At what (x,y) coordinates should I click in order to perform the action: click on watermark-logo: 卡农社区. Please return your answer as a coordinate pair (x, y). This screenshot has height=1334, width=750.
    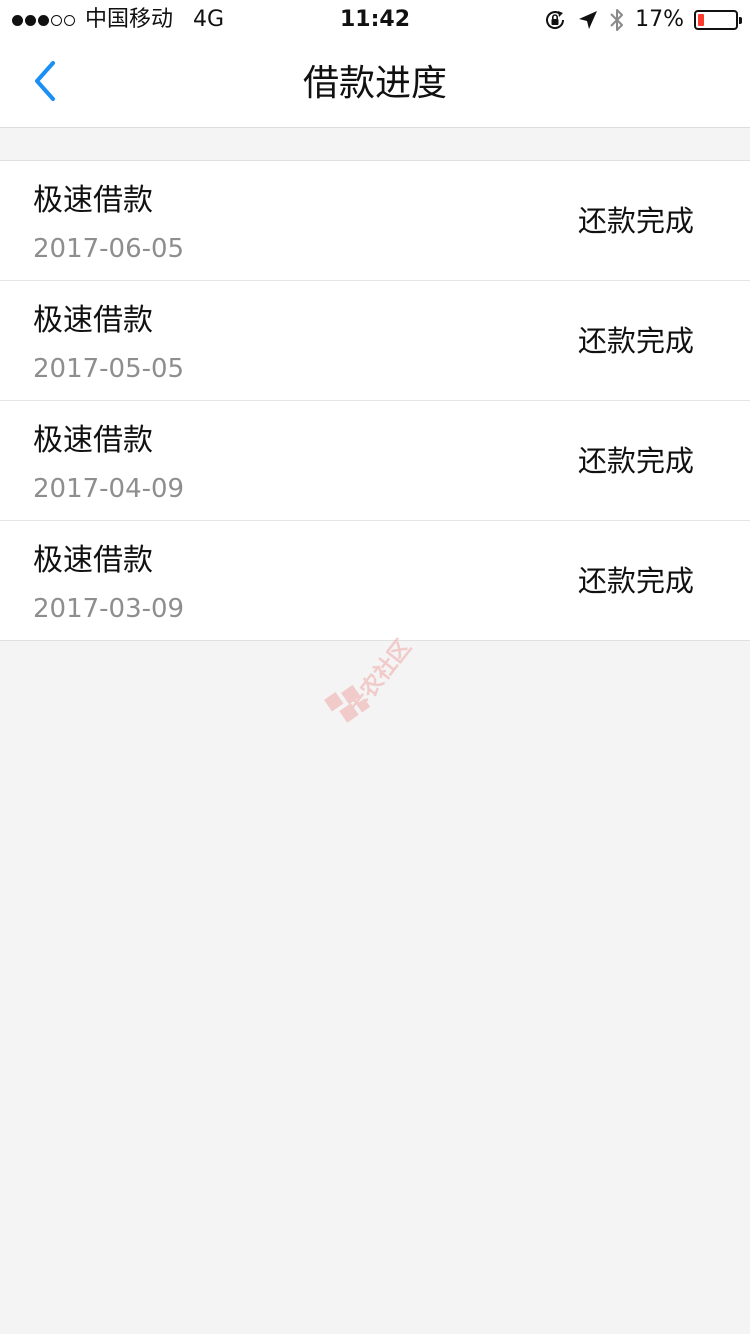
    Looking at the image, I should click on (381, 675).